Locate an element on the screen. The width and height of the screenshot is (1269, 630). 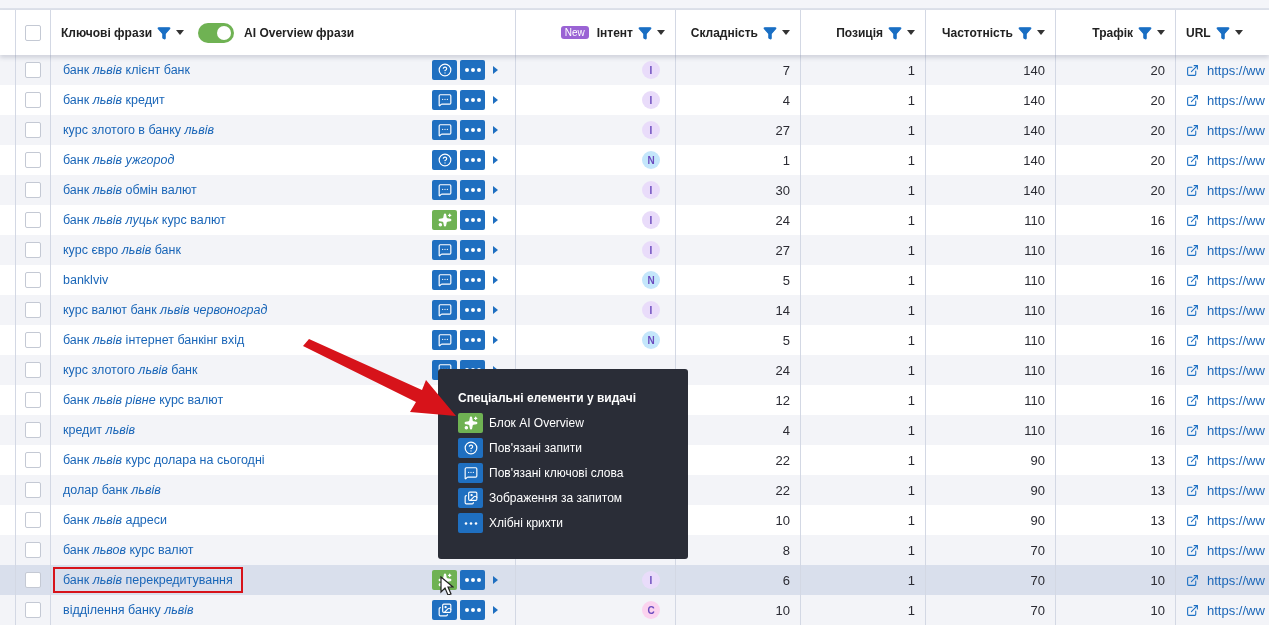
keyword-link: долар банк львів is located at coordinates (112, 490).